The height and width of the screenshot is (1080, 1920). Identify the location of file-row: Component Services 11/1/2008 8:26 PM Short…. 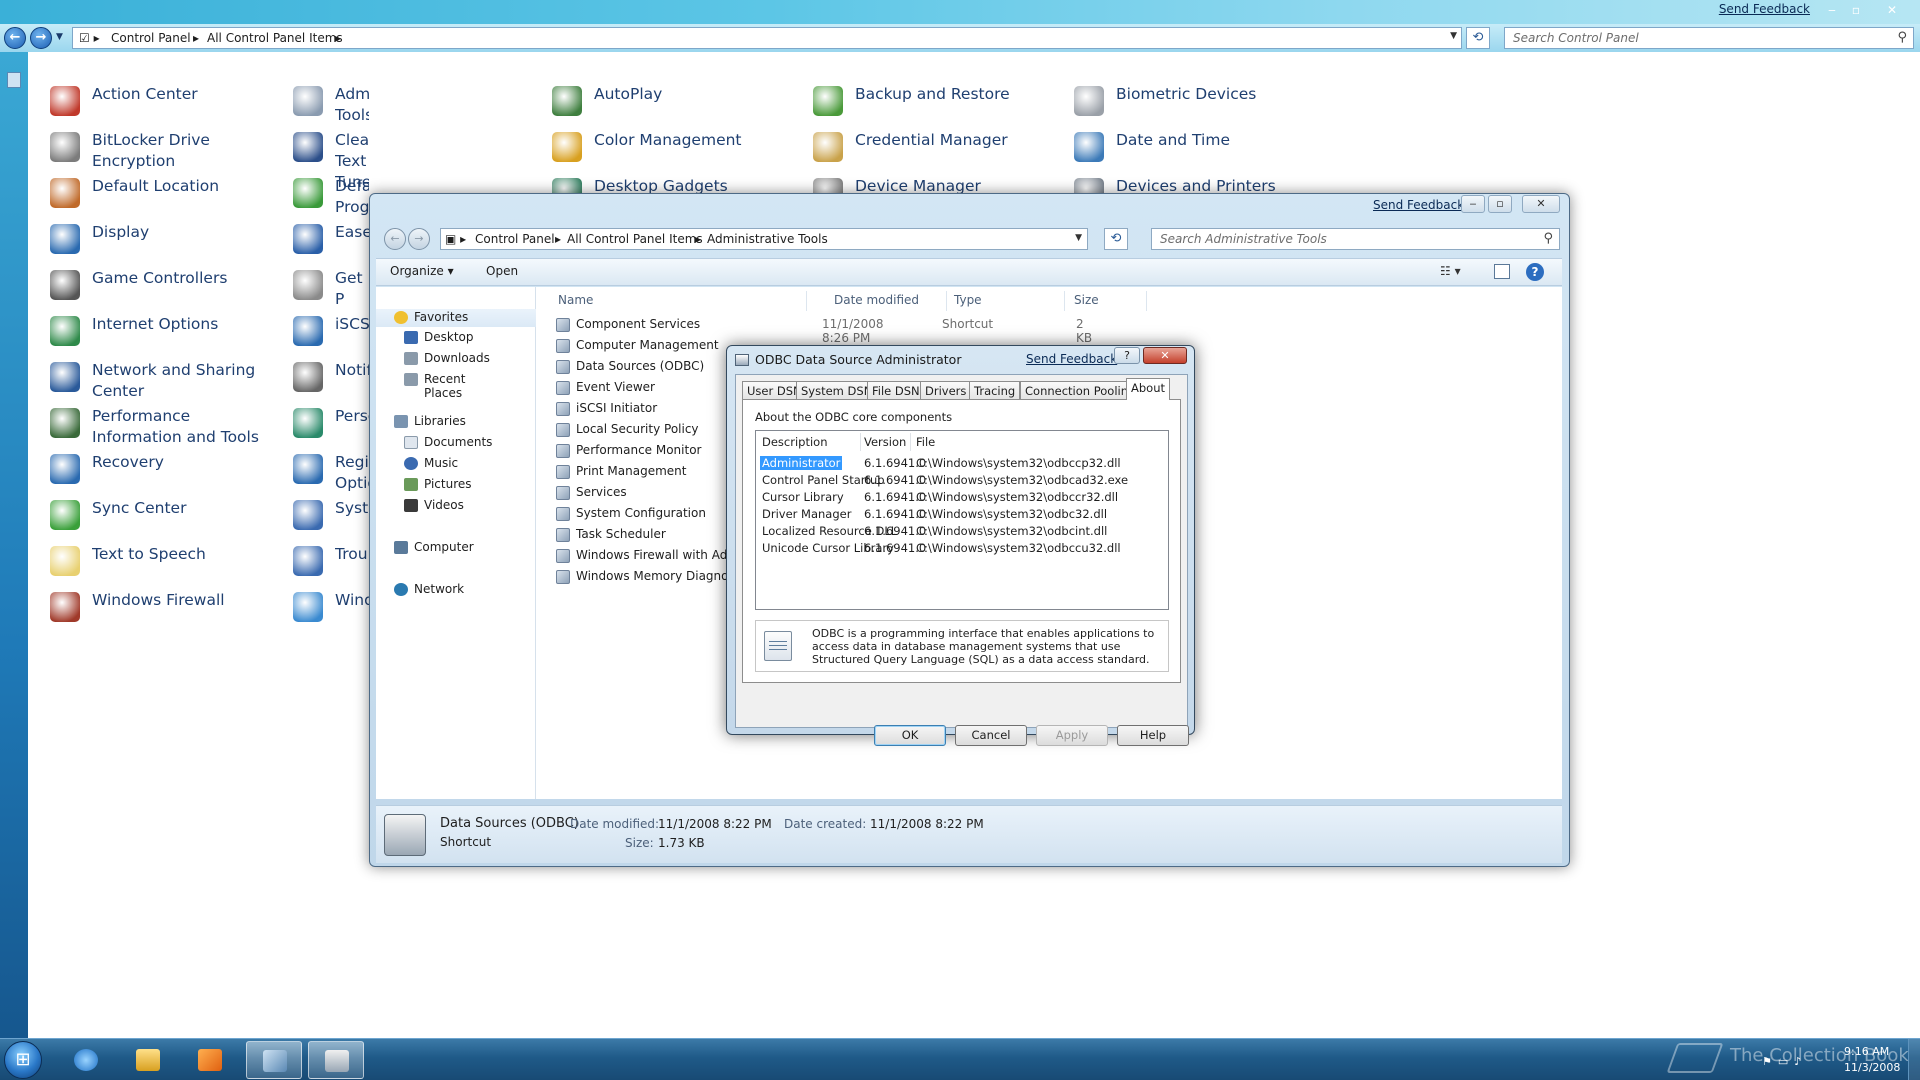
(824, 330).